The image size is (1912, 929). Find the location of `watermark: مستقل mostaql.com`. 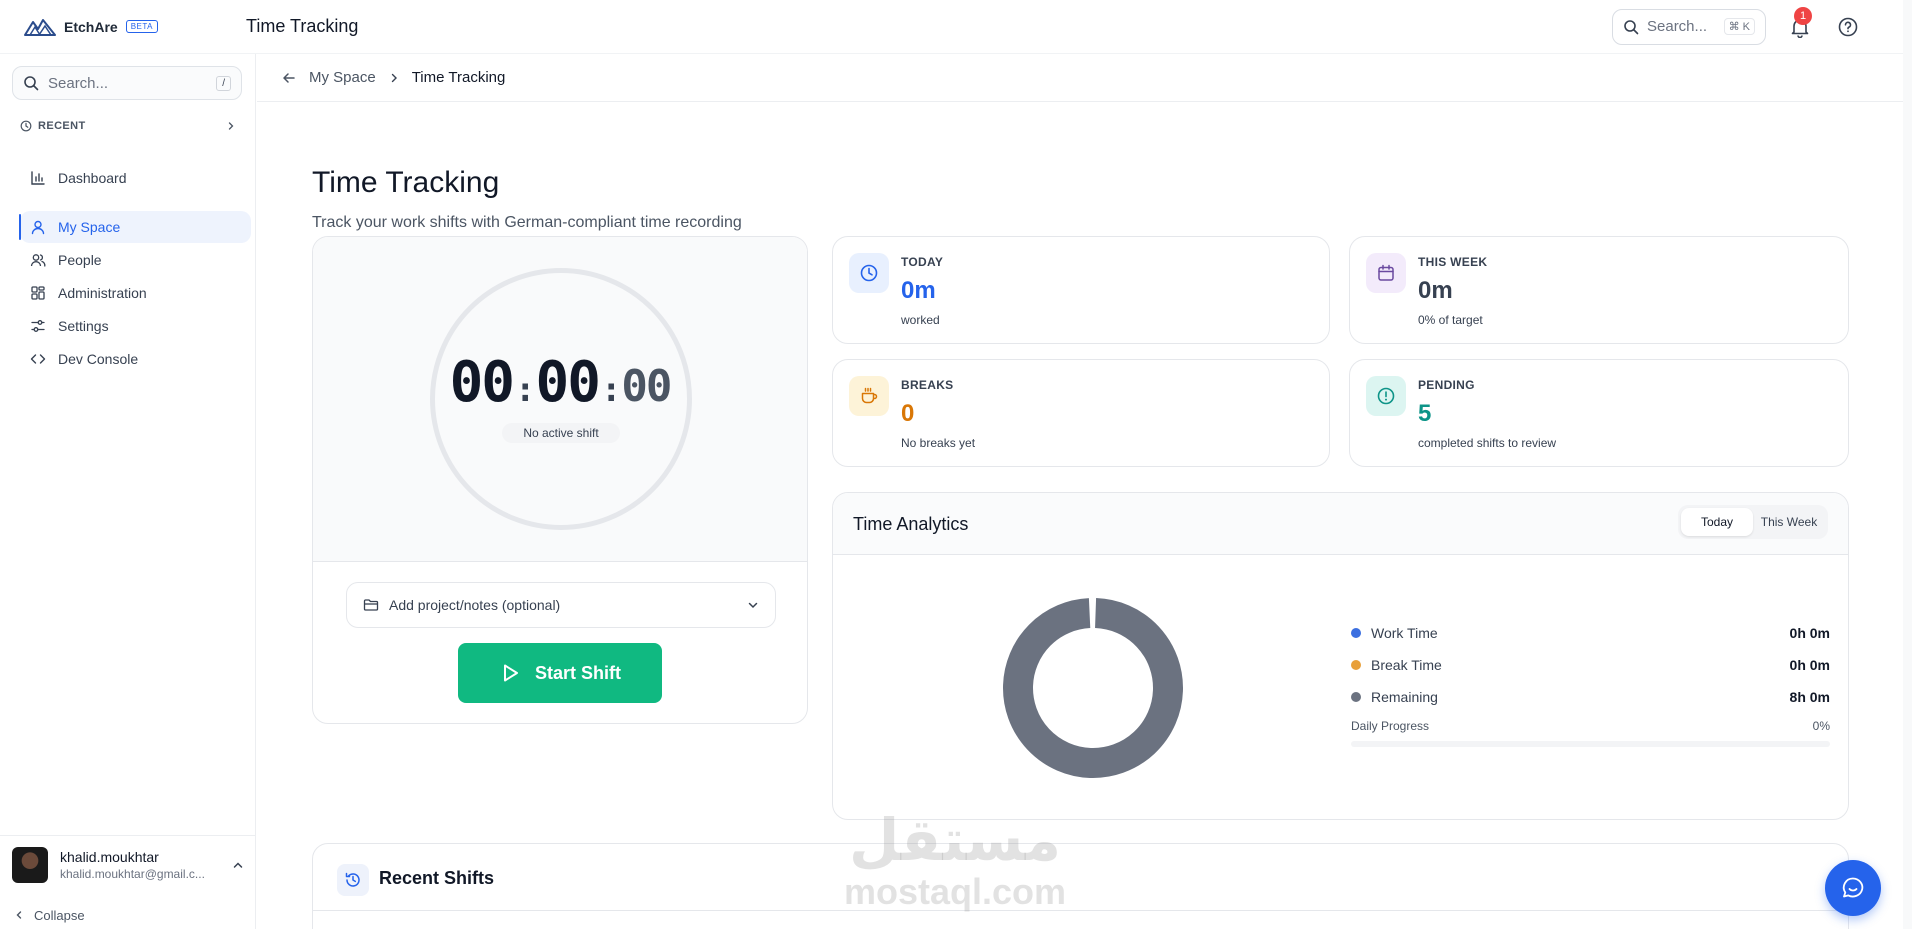

watermark: مستقل mostaql.com is located at coordinates (955, 860).